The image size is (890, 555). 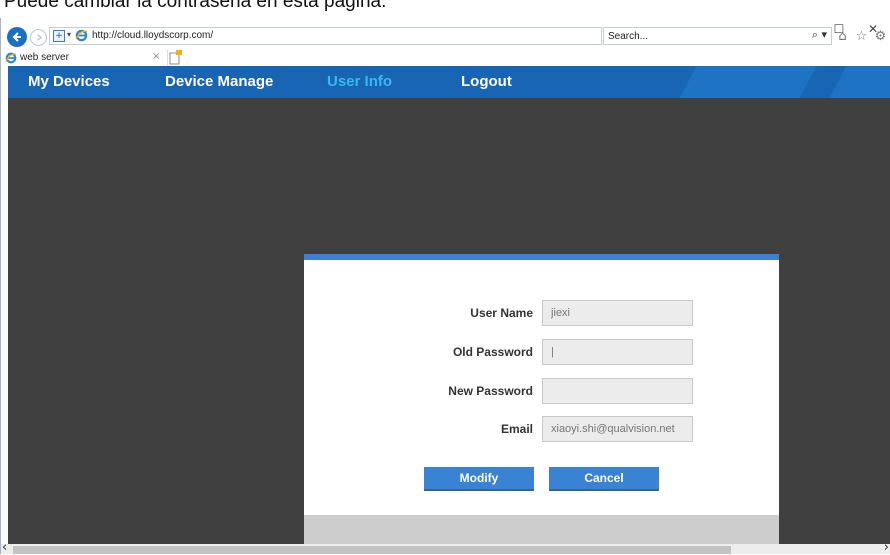 What do you see at coordinates (501, 313) in the screenshot?
I see `user-name-label: User Name` at bounding box center [501, 313].